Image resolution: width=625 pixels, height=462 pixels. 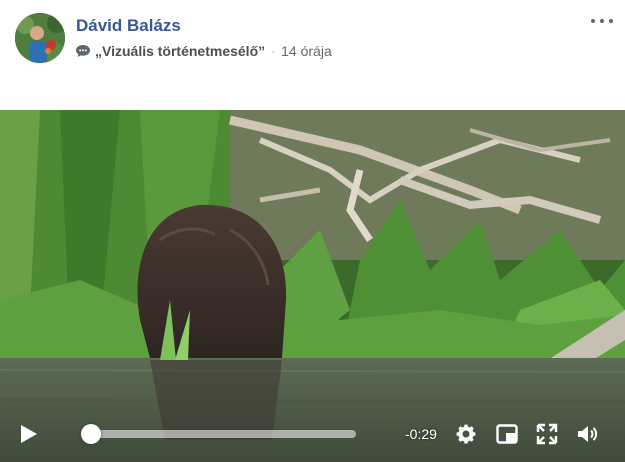 What do you see at coordinates (547, 434) in the screenshot?
I see `fullscreen-icon` at bounding box center [547, 434].